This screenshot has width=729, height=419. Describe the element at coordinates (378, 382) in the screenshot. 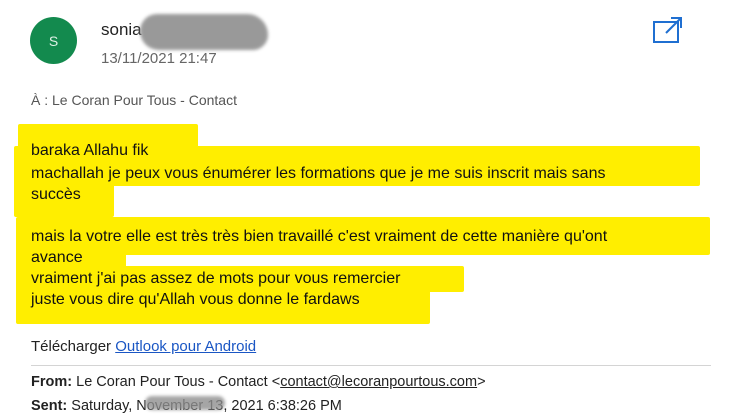

I see `from-email-link: contact@lecoranpourtous.com` at that location.